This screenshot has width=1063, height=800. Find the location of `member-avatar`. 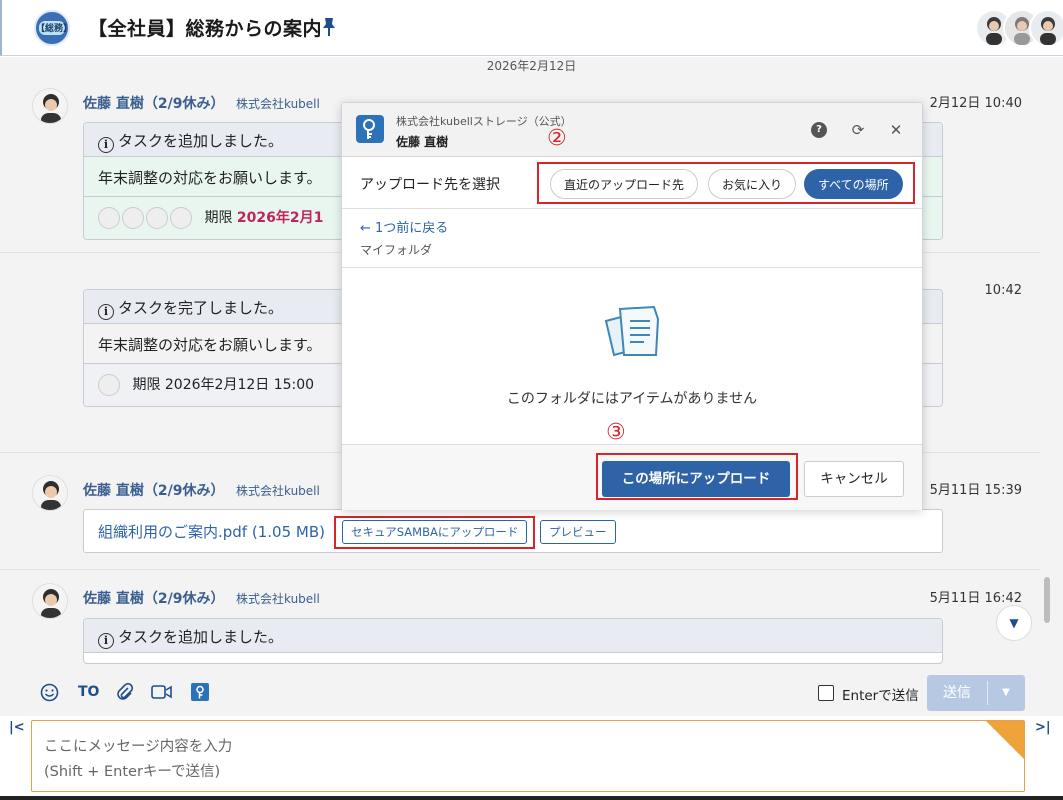

member-avatar is located at coordinates (1046, 28).